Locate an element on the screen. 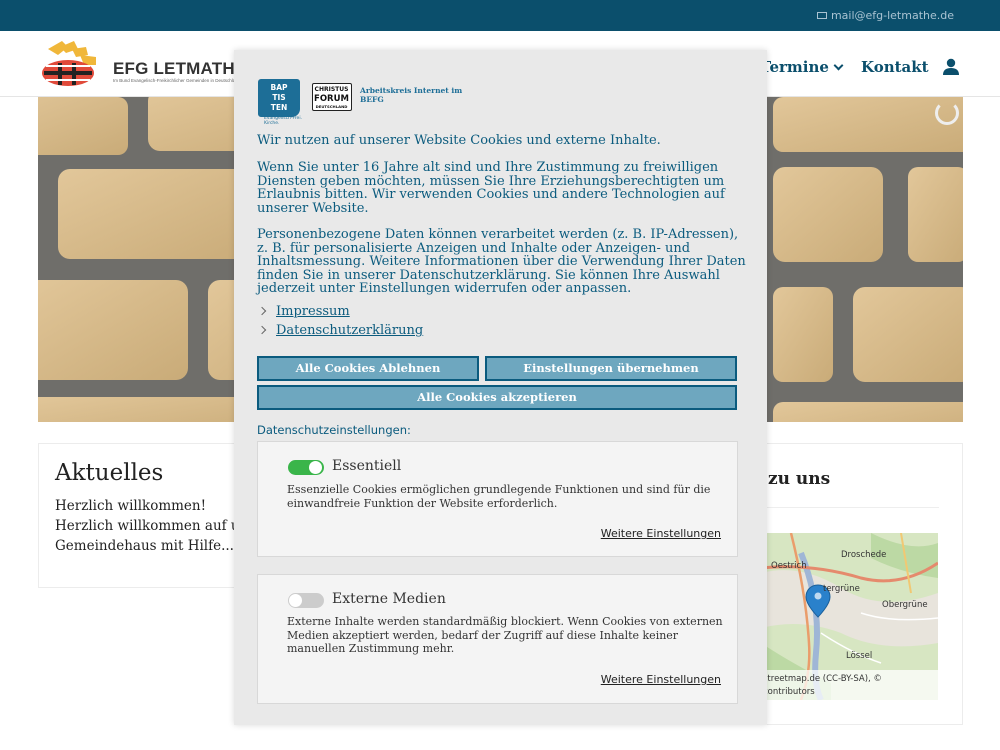  save-settings-button: Einstellungen übernehmen is located at coordinates (611, 368).